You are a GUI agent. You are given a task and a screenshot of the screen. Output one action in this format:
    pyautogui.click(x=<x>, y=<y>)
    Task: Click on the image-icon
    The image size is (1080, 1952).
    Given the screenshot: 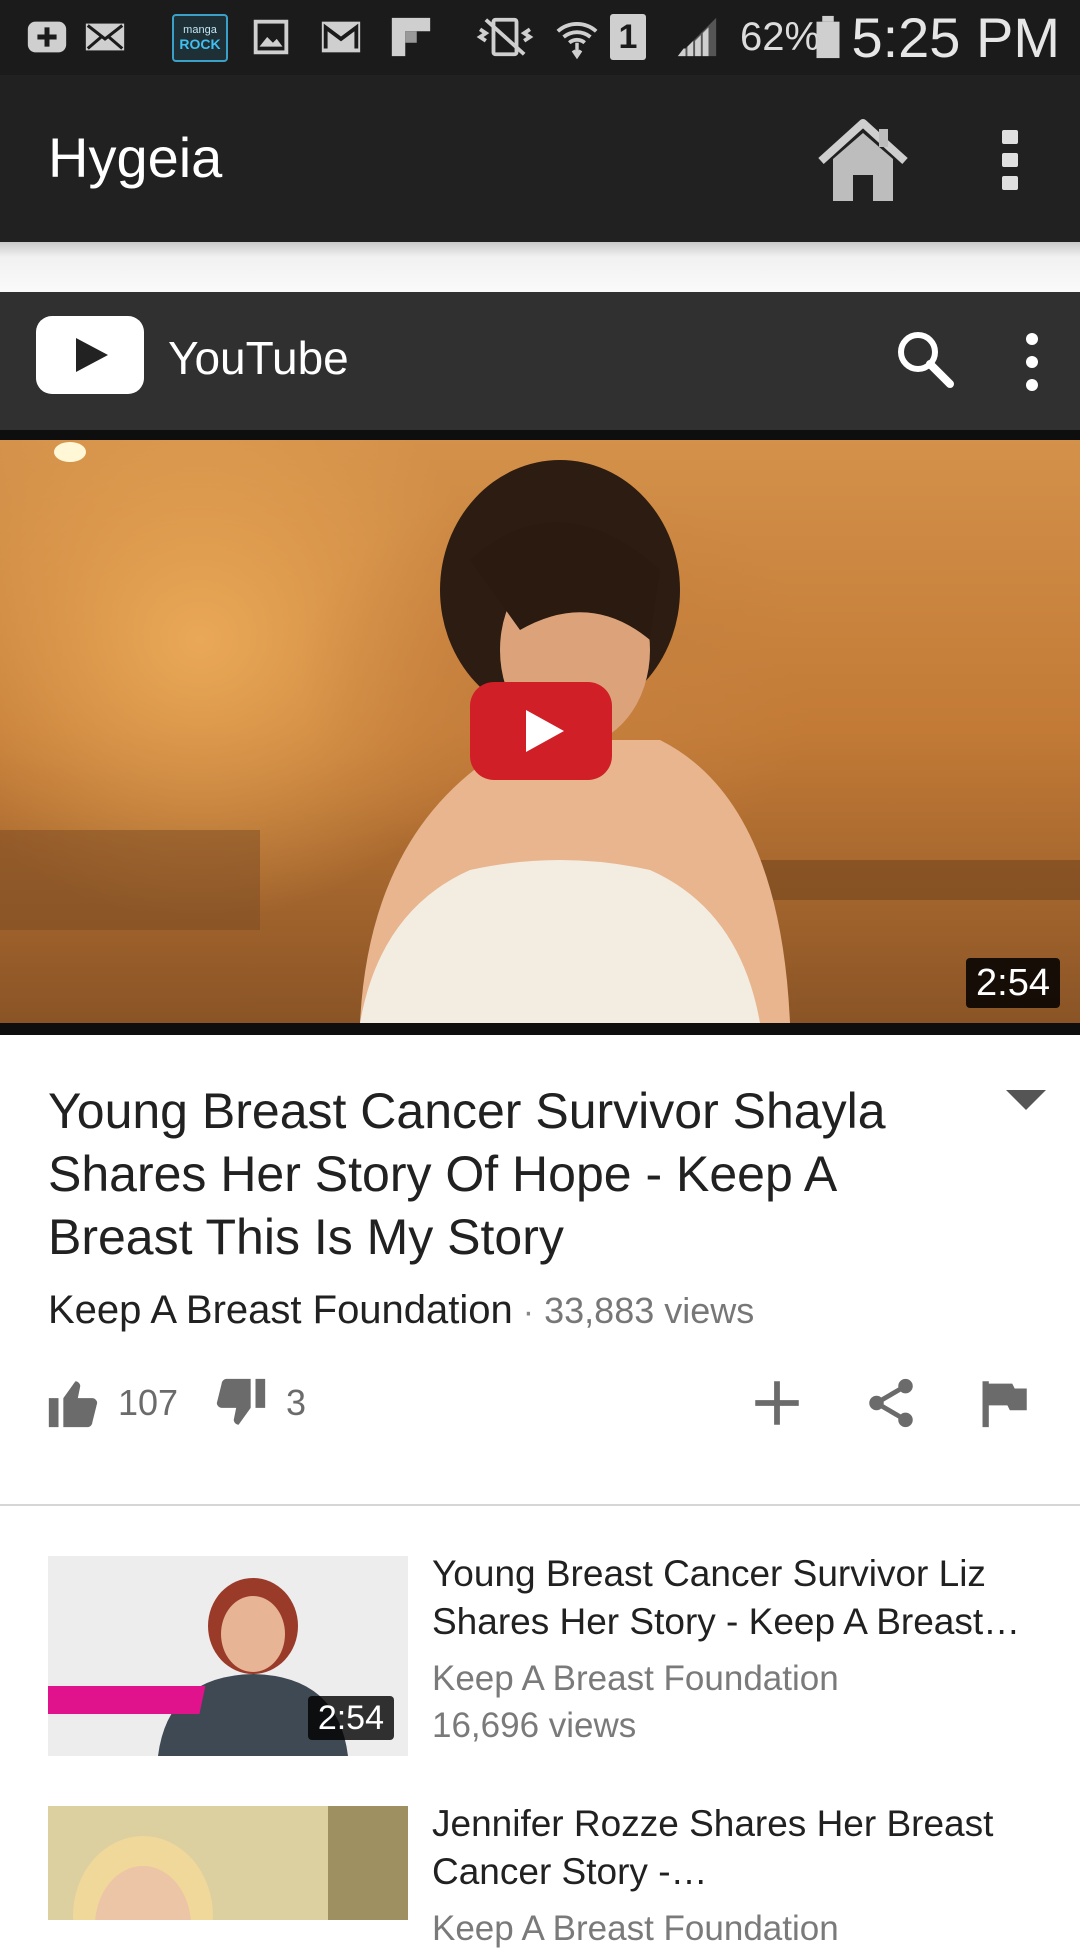 What is the action you would take?
    pyautogui.click(x=271, y=37)
    